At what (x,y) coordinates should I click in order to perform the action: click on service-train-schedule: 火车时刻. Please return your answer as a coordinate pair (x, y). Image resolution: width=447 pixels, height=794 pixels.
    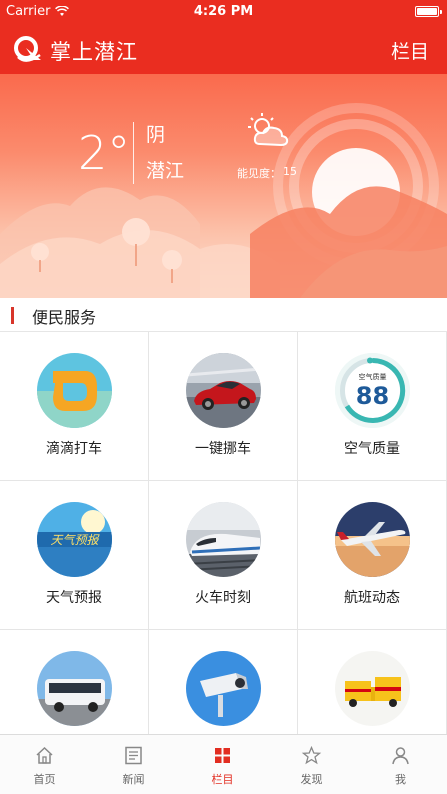
    Looking at the image, I should click on (223, 555).